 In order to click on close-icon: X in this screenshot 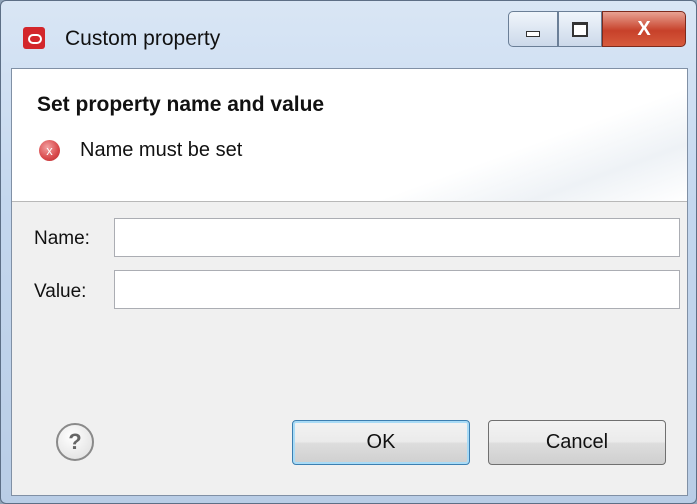, I will do `click(644, 28)`.